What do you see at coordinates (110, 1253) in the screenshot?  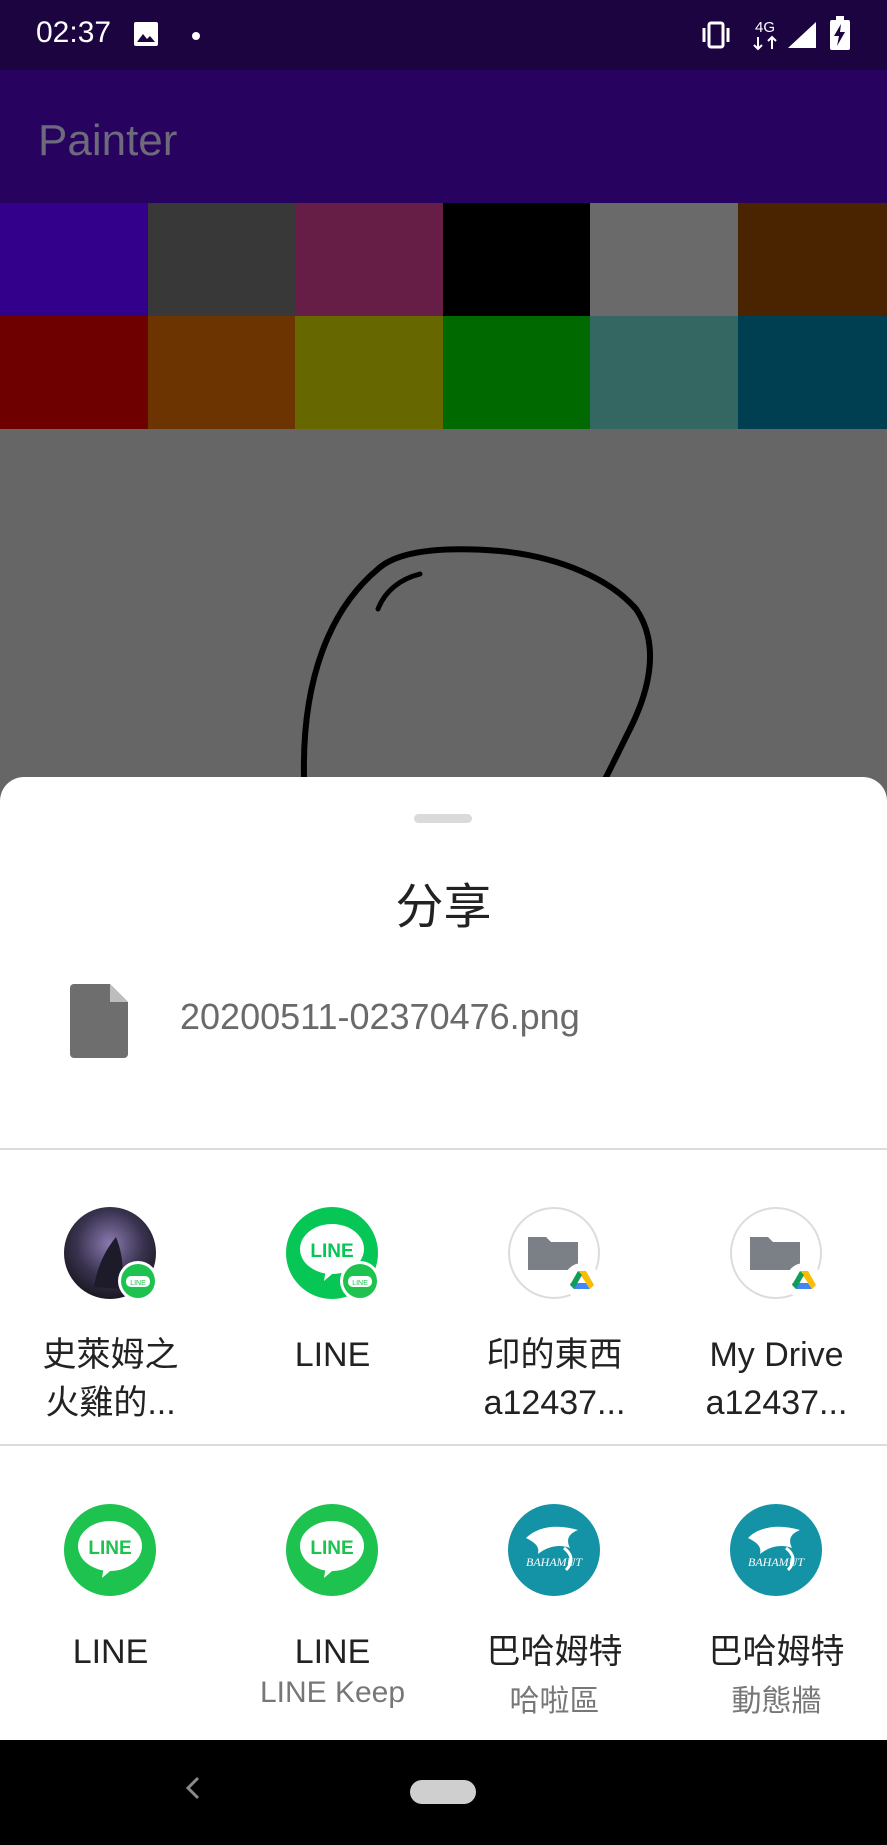 I see `contact-avatar-line-icon: LINE` at bounding box center [110, 1253].